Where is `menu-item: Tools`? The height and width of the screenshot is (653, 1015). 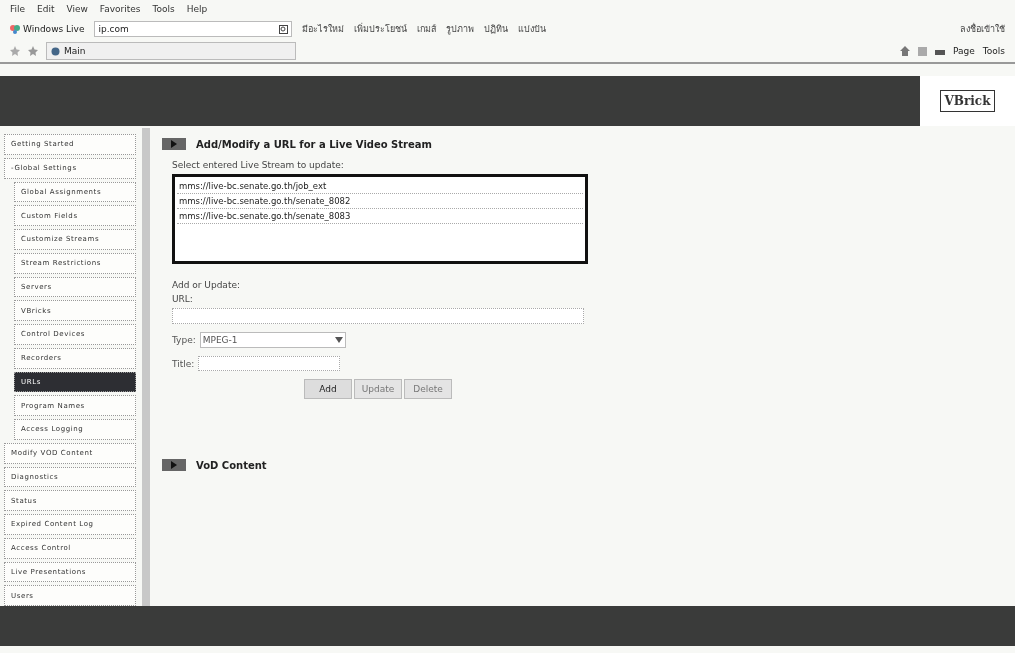 menu-item: Tools is located at coordinates (163, 9).